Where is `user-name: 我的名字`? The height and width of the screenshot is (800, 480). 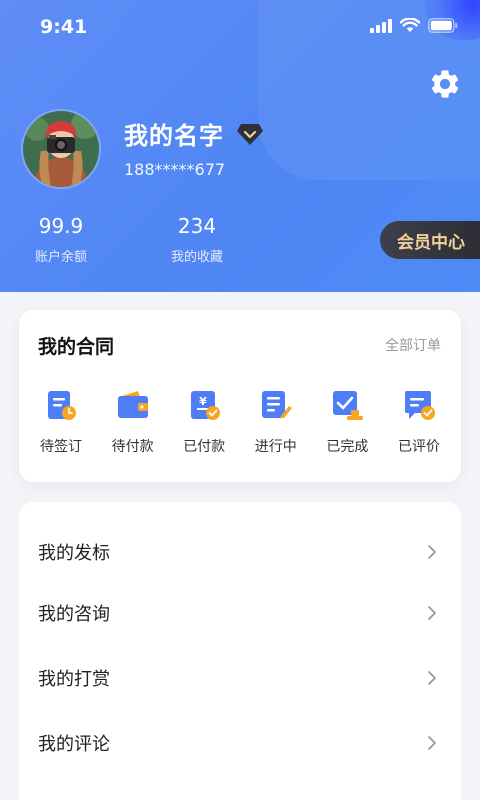
user-name: 我的名字 is located at coordinates (174, 136).